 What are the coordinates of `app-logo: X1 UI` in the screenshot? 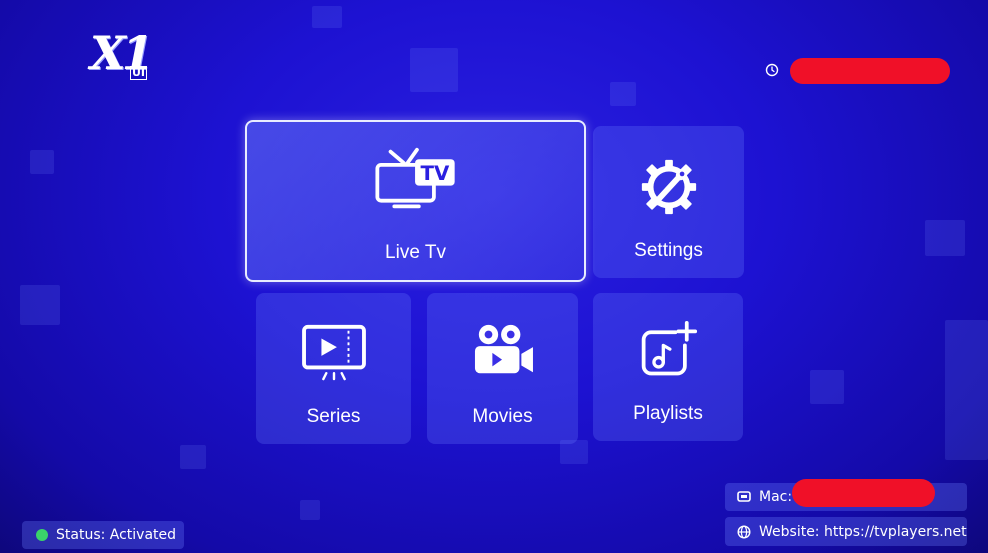 It's located at (122, 57).